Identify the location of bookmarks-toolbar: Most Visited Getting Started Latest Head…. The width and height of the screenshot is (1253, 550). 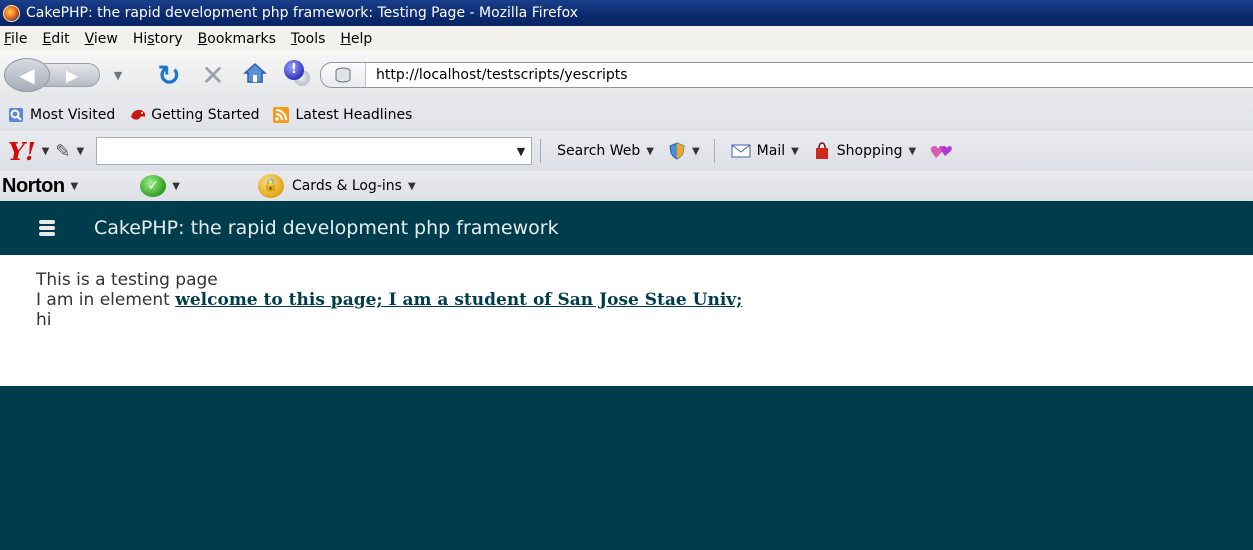
(626, 115).